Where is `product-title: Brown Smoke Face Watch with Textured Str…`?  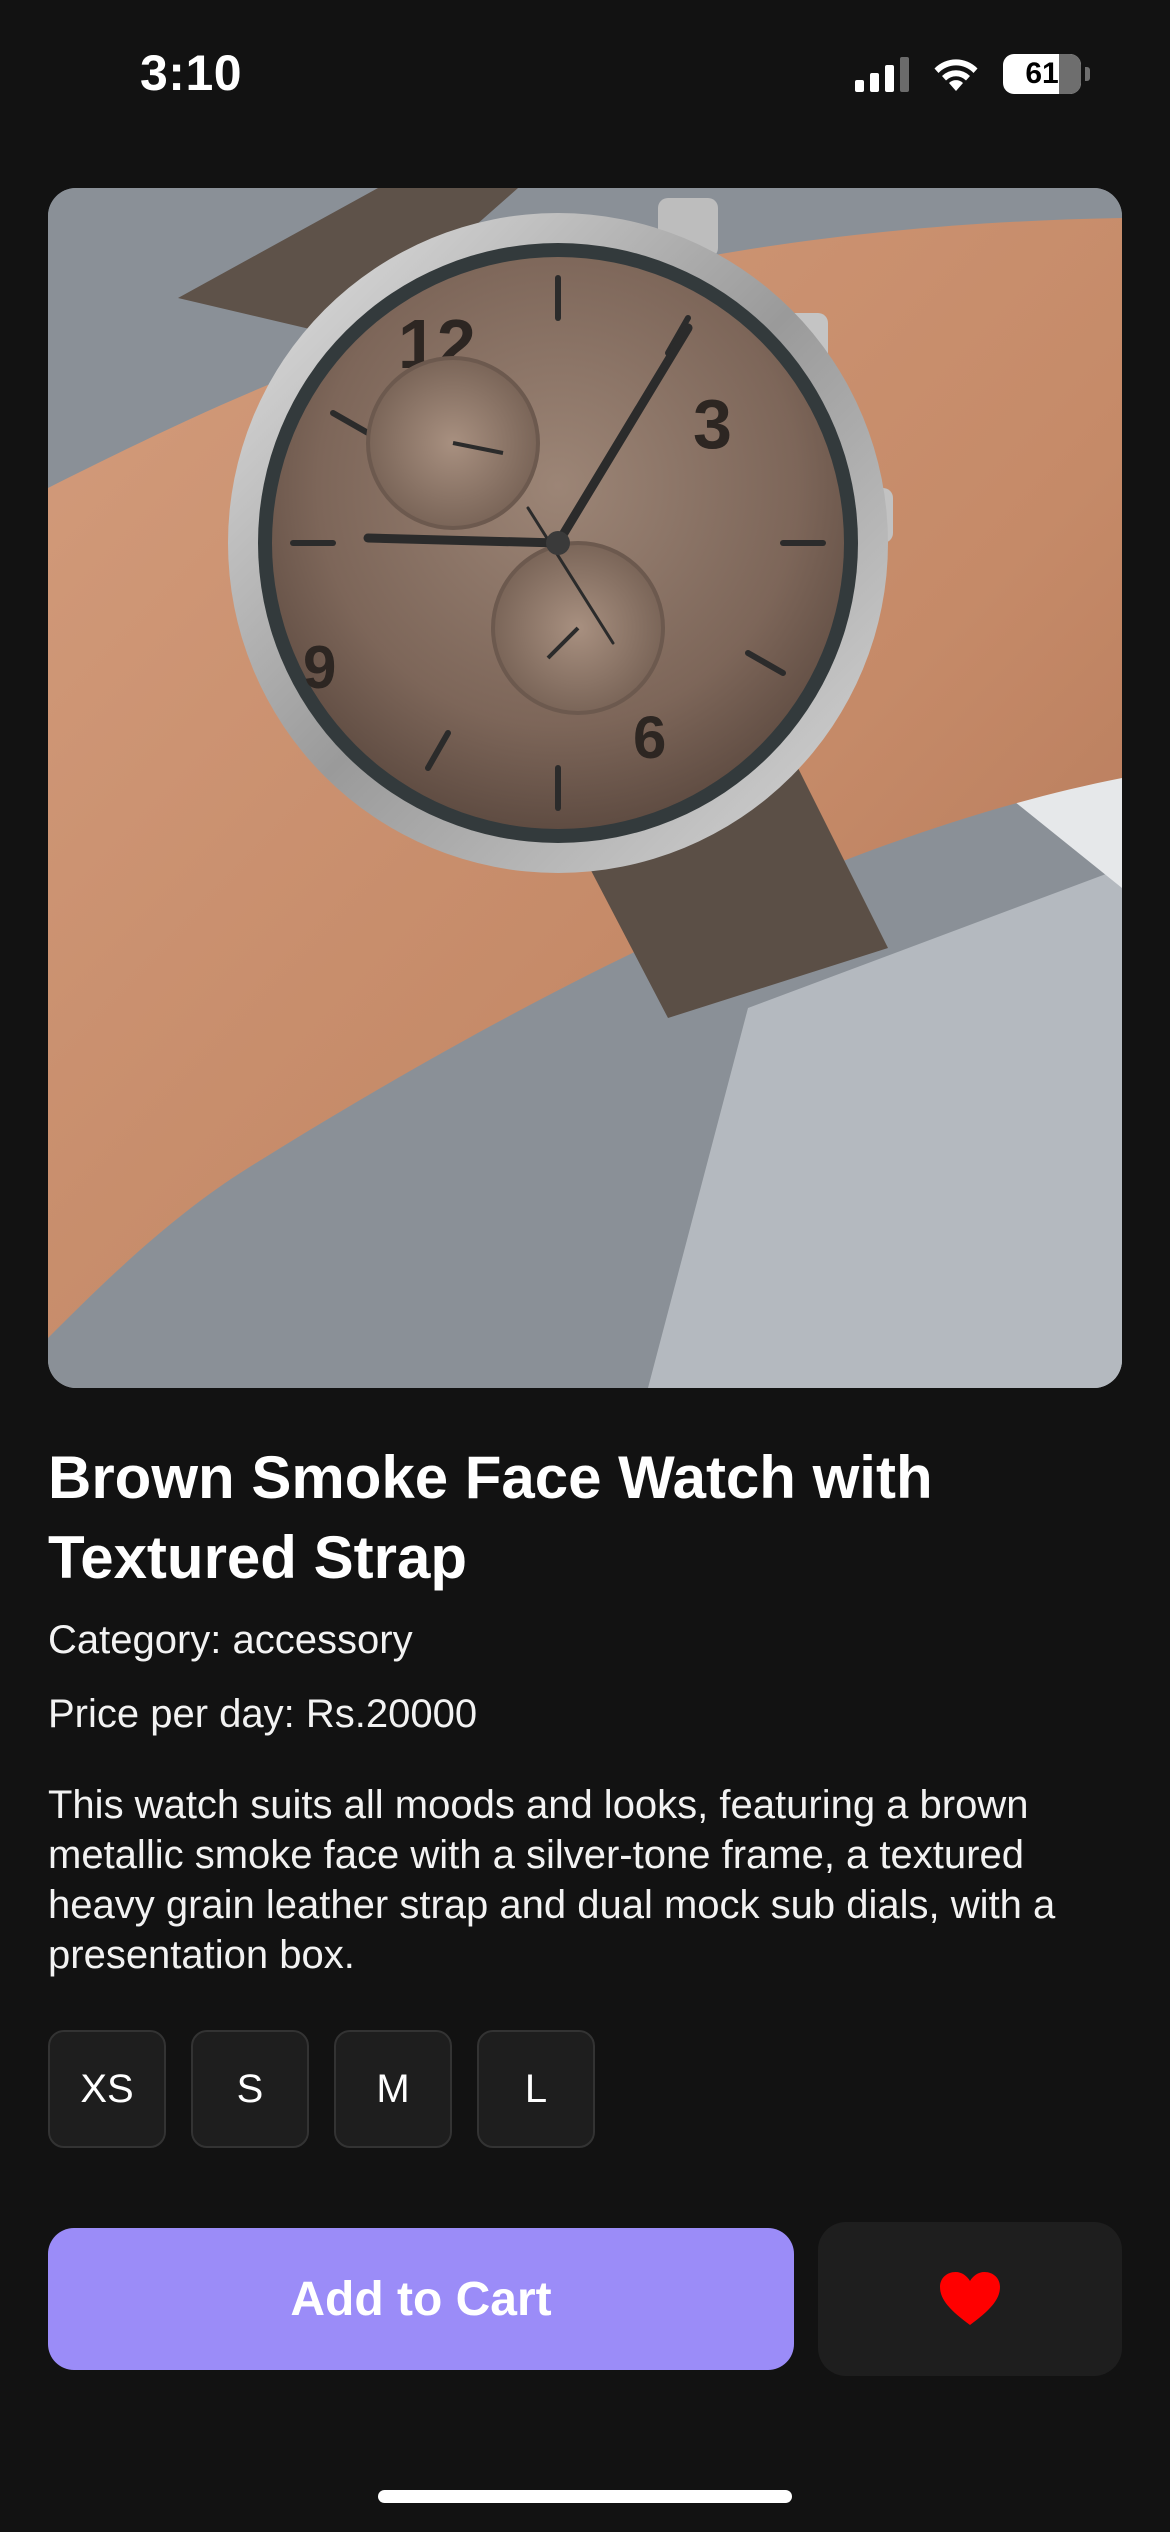
product-title: Brown Smoke Face Watch with Textured Str… is located at coordinates (490, 1517).